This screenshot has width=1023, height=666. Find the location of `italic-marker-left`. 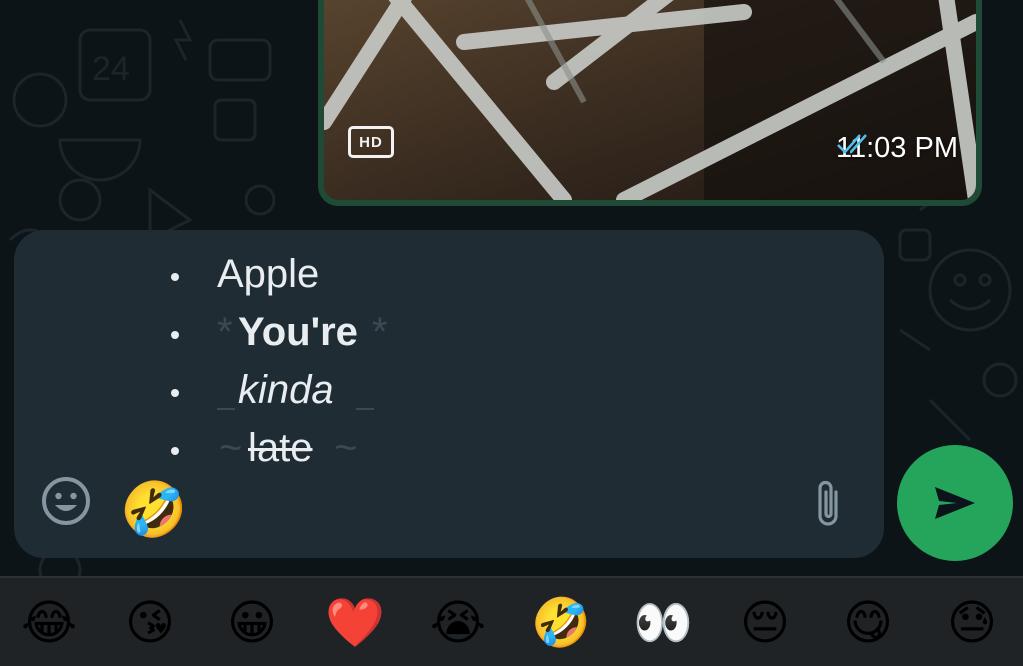

italic-marker-left is located at coordinates (226, 409).